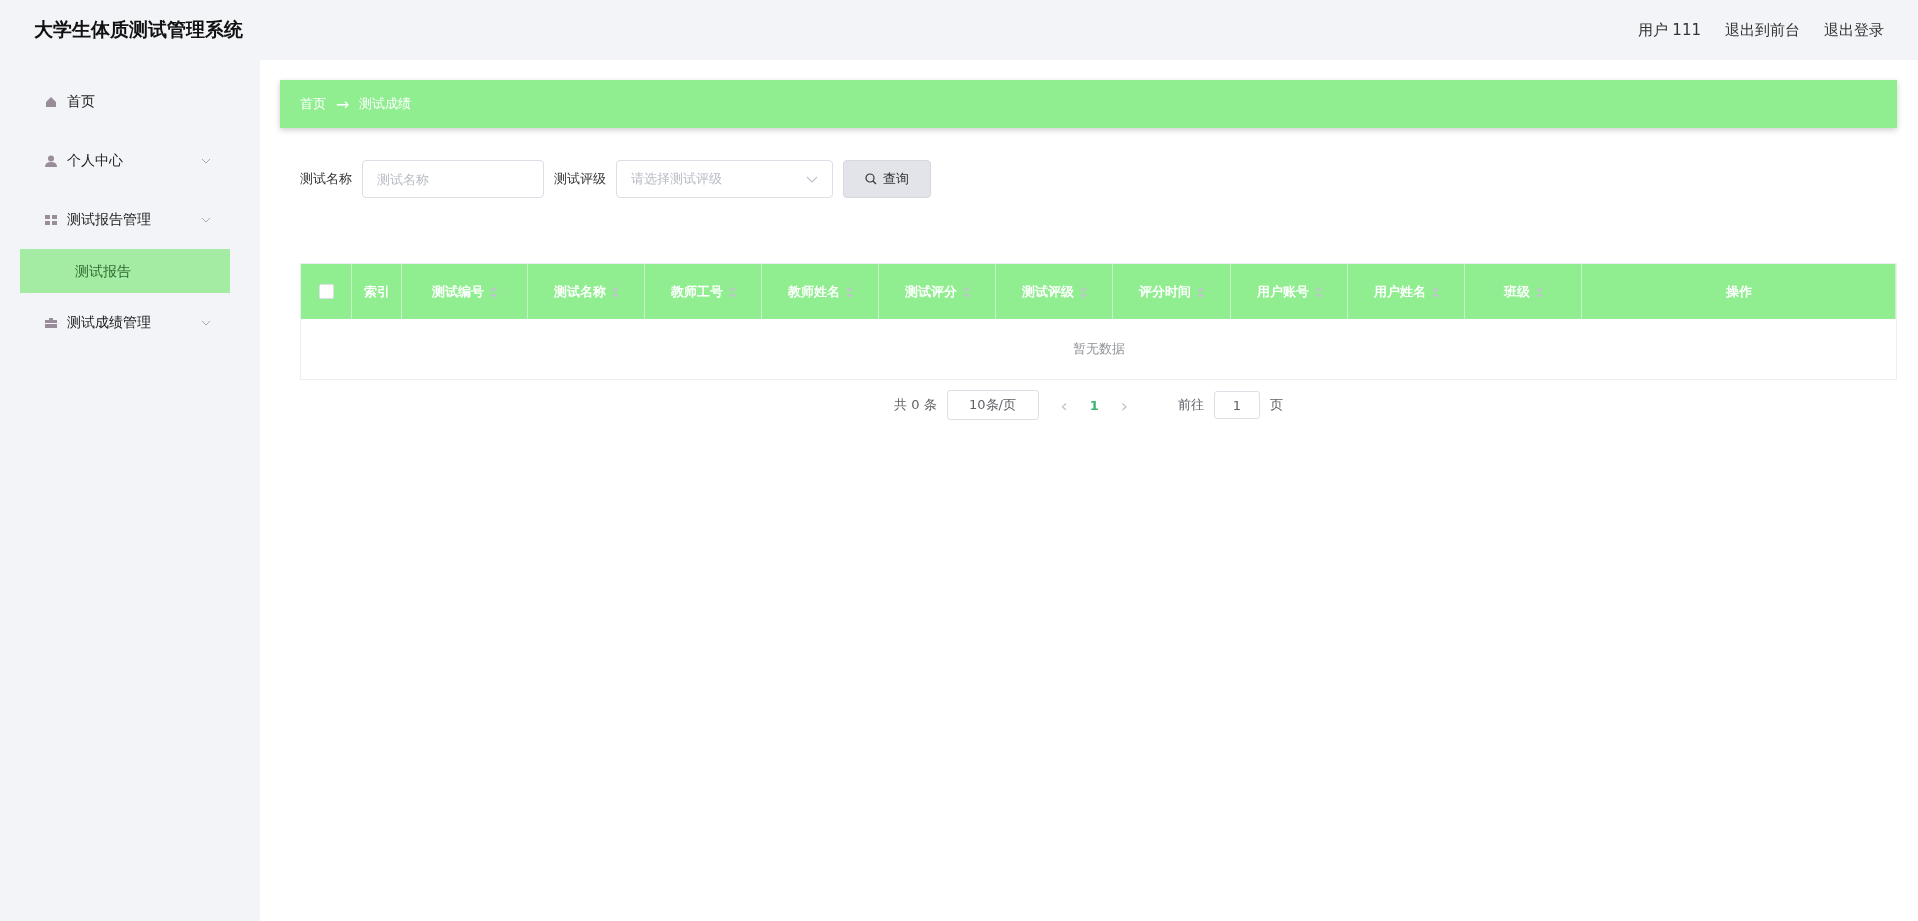 The image size is (1918, 921). Describe the element at coordinates (453, 179) in the screenshot. I see `input-field: 测试名称` at that location.